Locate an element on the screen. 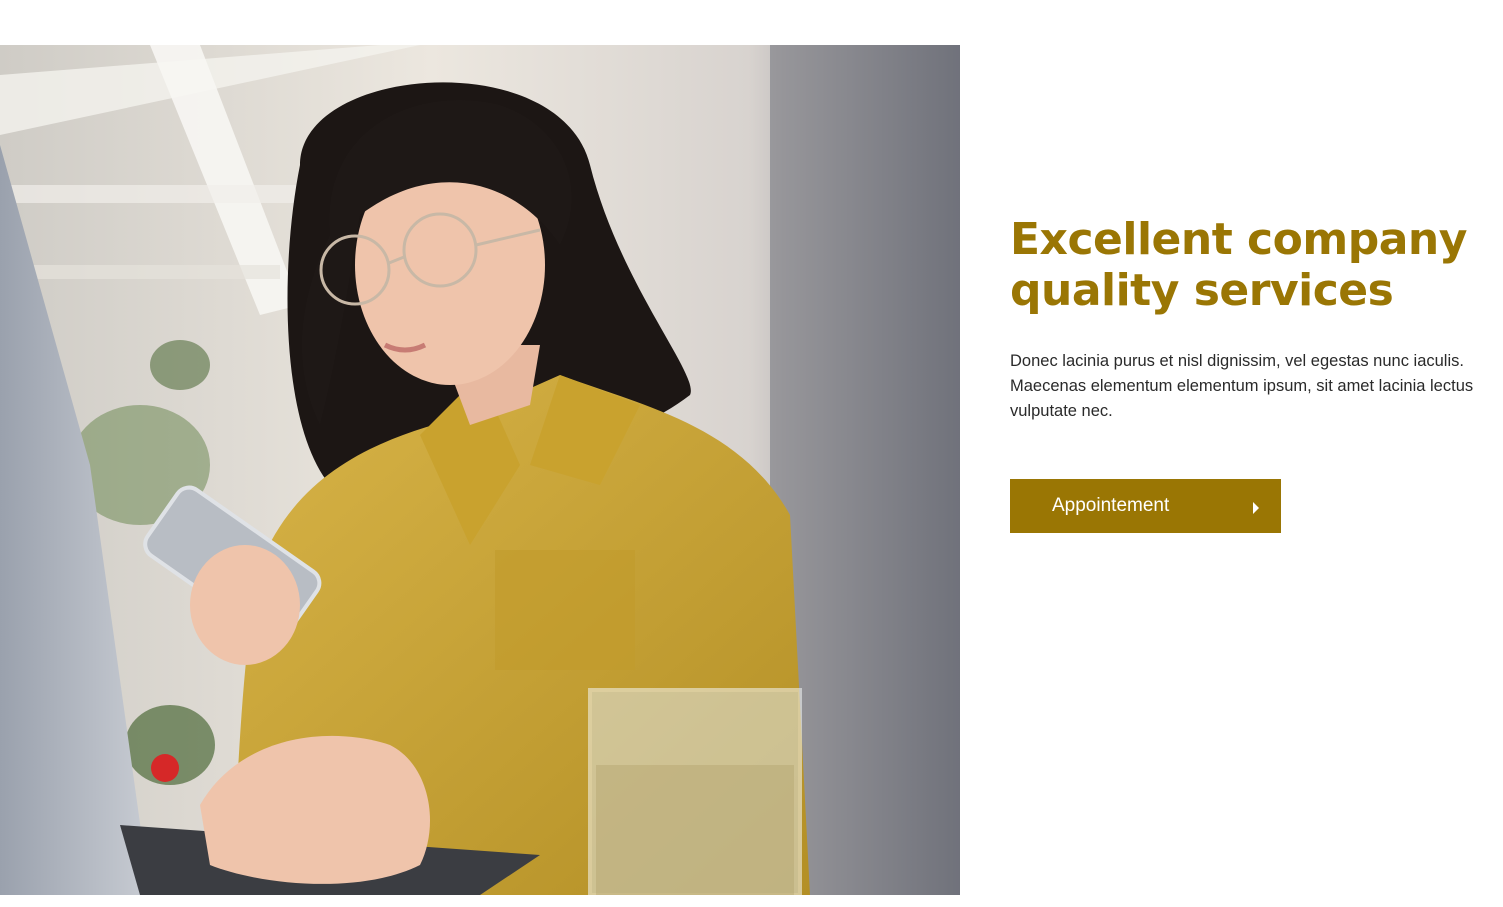  appointment-button-label: Appointement is located at coordinates (1111, 505).